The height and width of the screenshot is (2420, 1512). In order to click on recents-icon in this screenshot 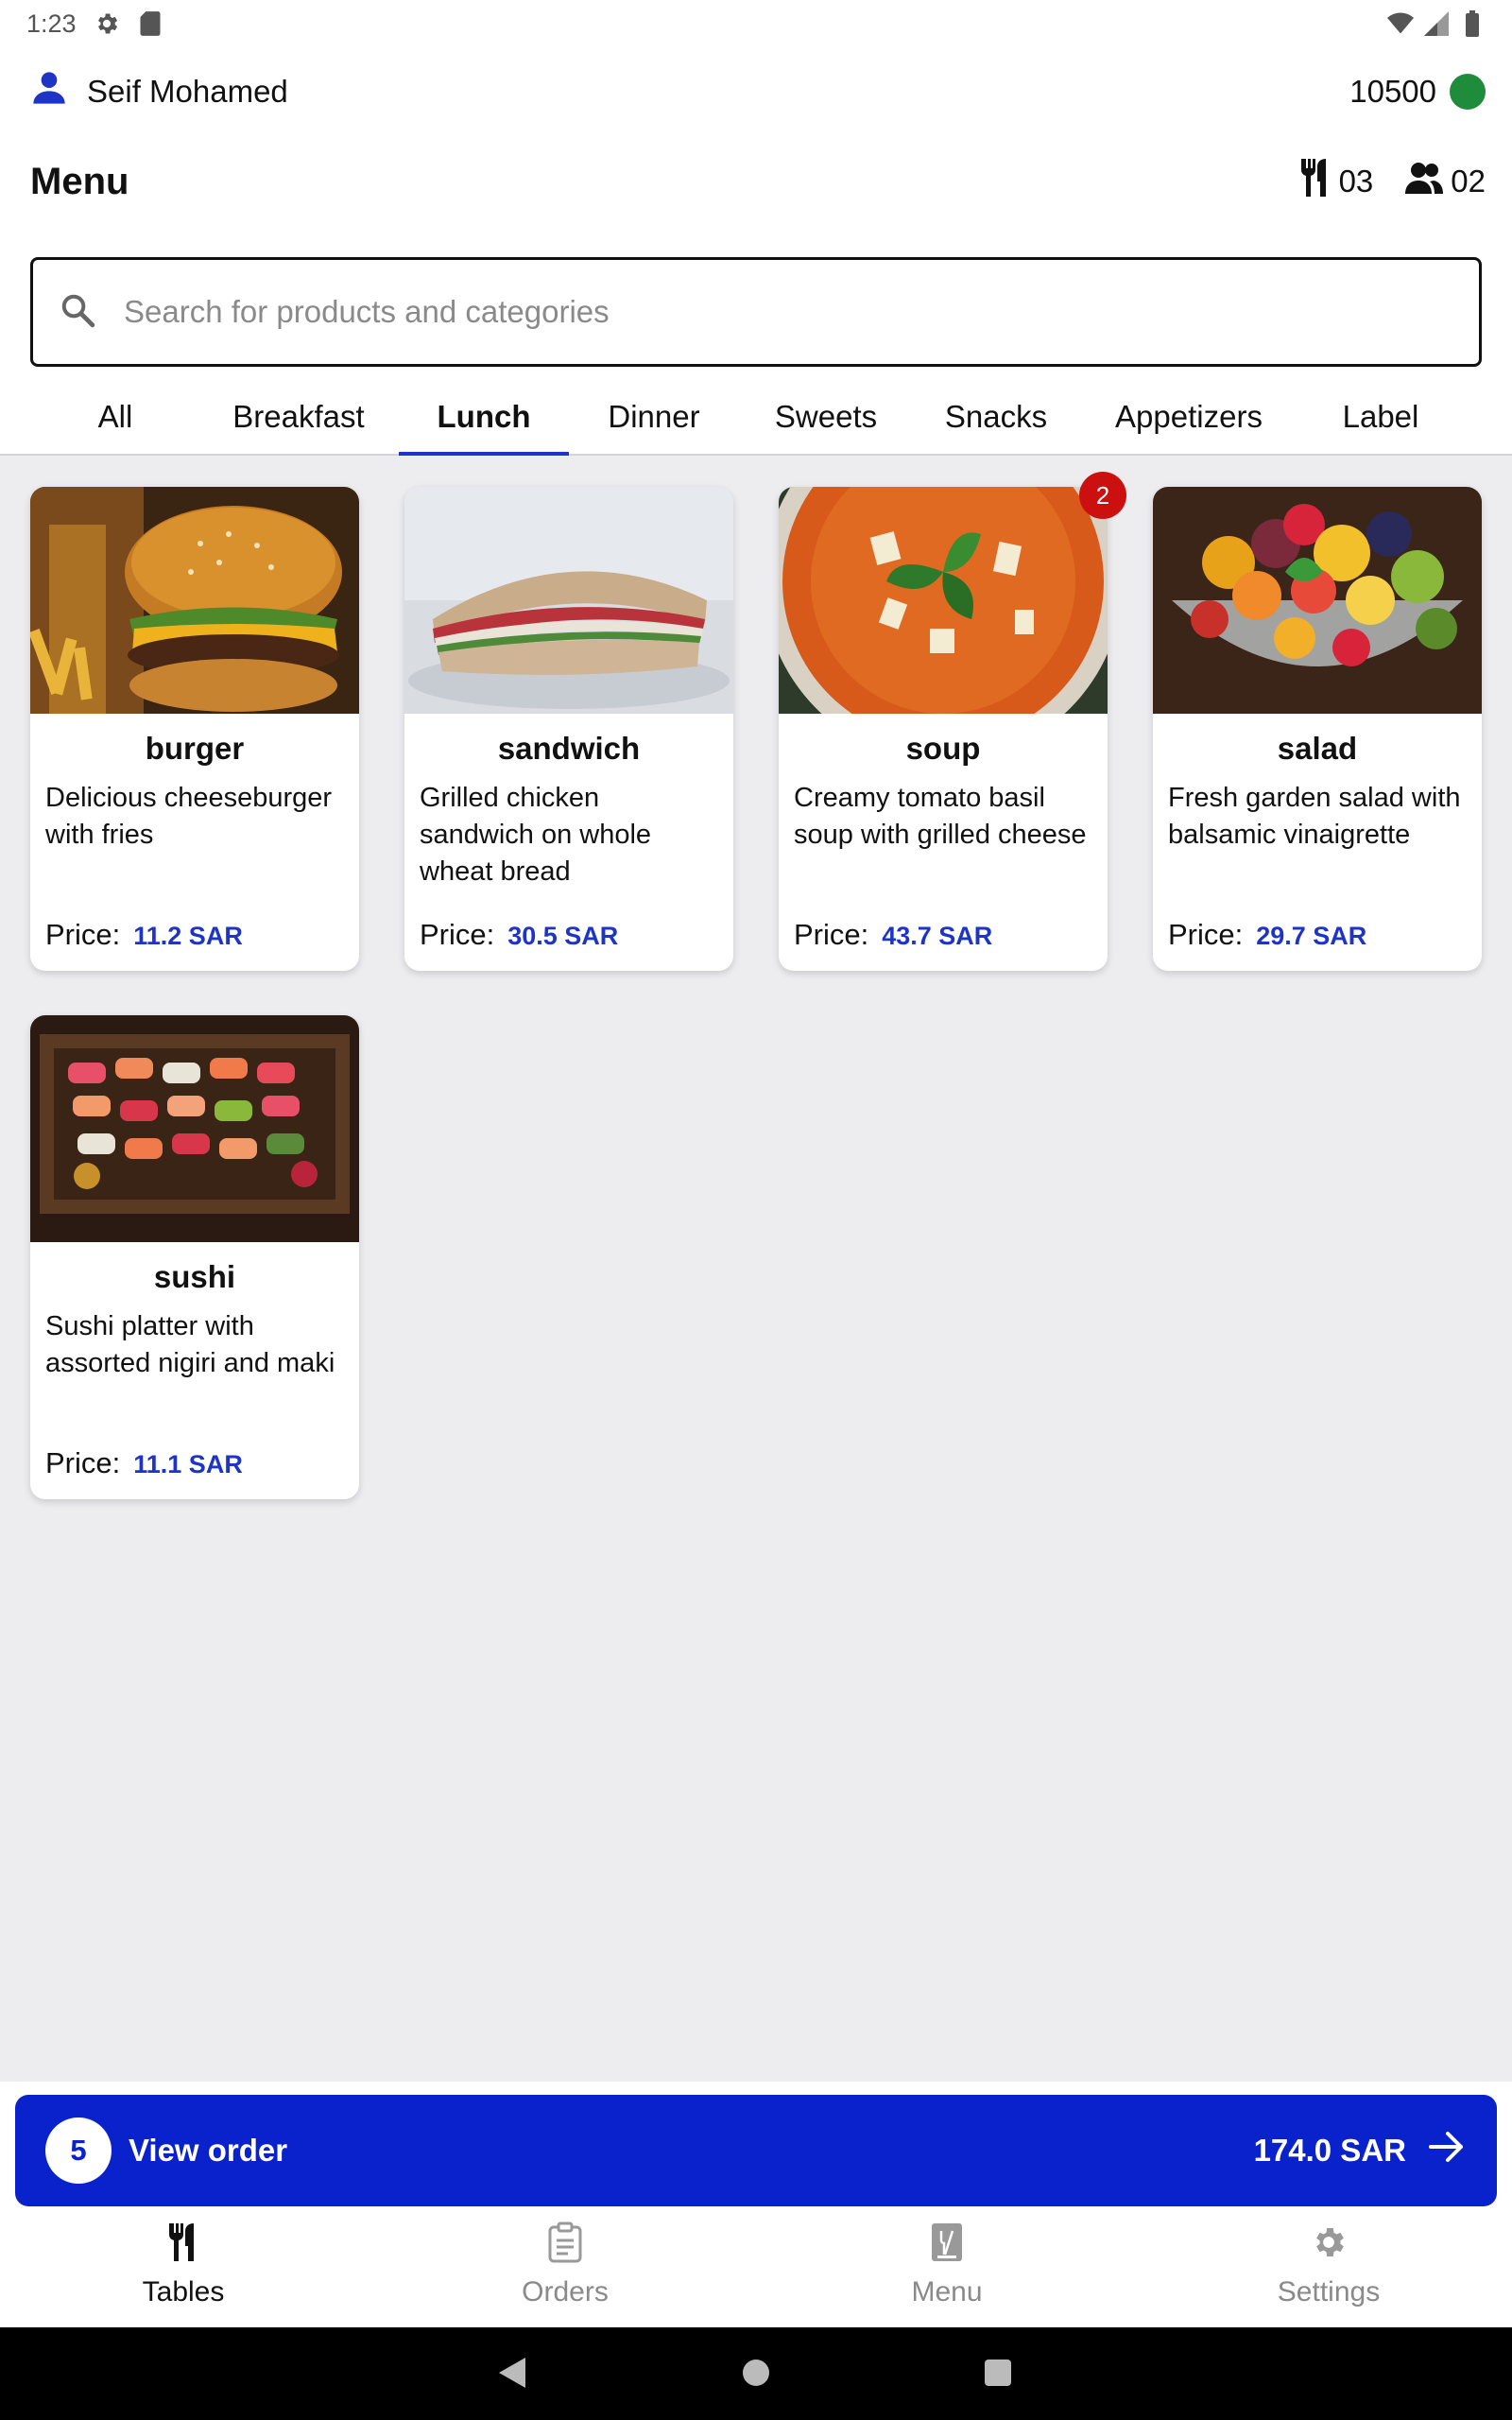, I will do `click(998, 2375)`.